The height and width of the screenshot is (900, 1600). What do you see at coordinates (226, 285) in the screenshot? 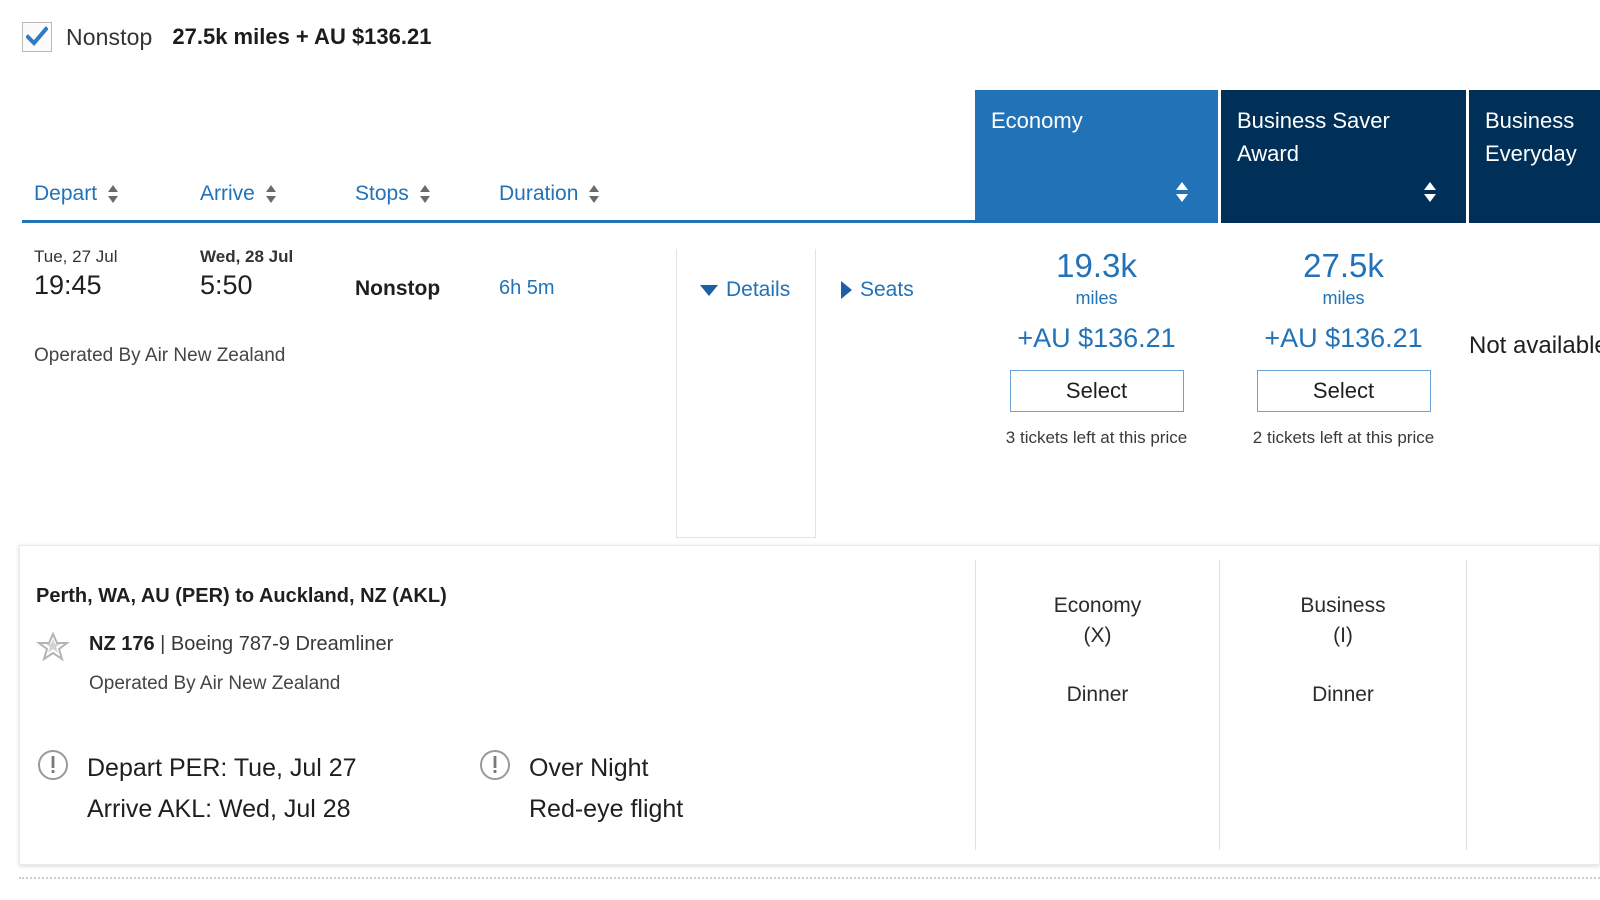
I see `arrive-time: 5:50` at bounding box center [226, 285].